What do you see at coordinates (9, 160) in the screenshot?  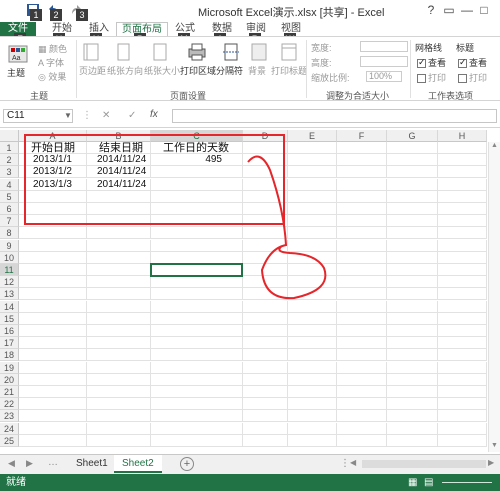 I see `row-header-2: 2` at bounding box center [9, 160].